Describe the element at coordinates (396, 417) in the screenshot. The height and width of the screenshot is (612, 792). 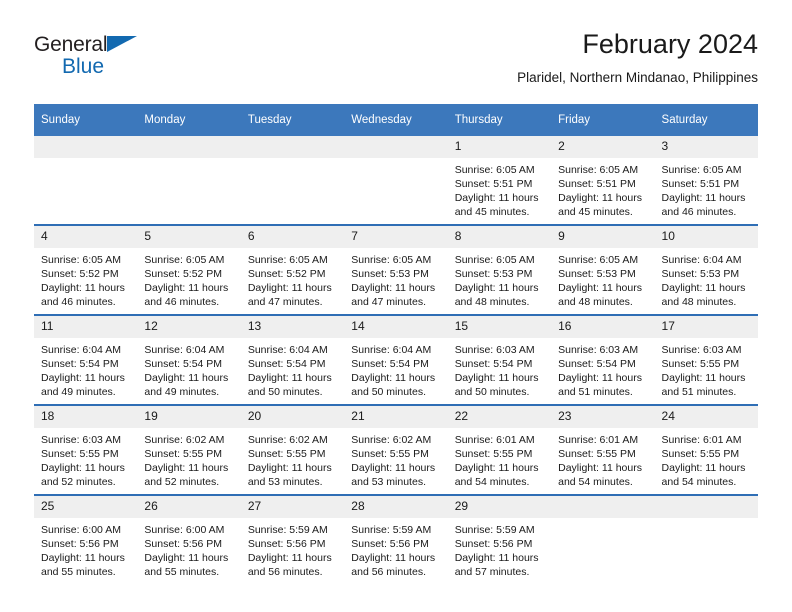
I see `day-number: 21` at that location.